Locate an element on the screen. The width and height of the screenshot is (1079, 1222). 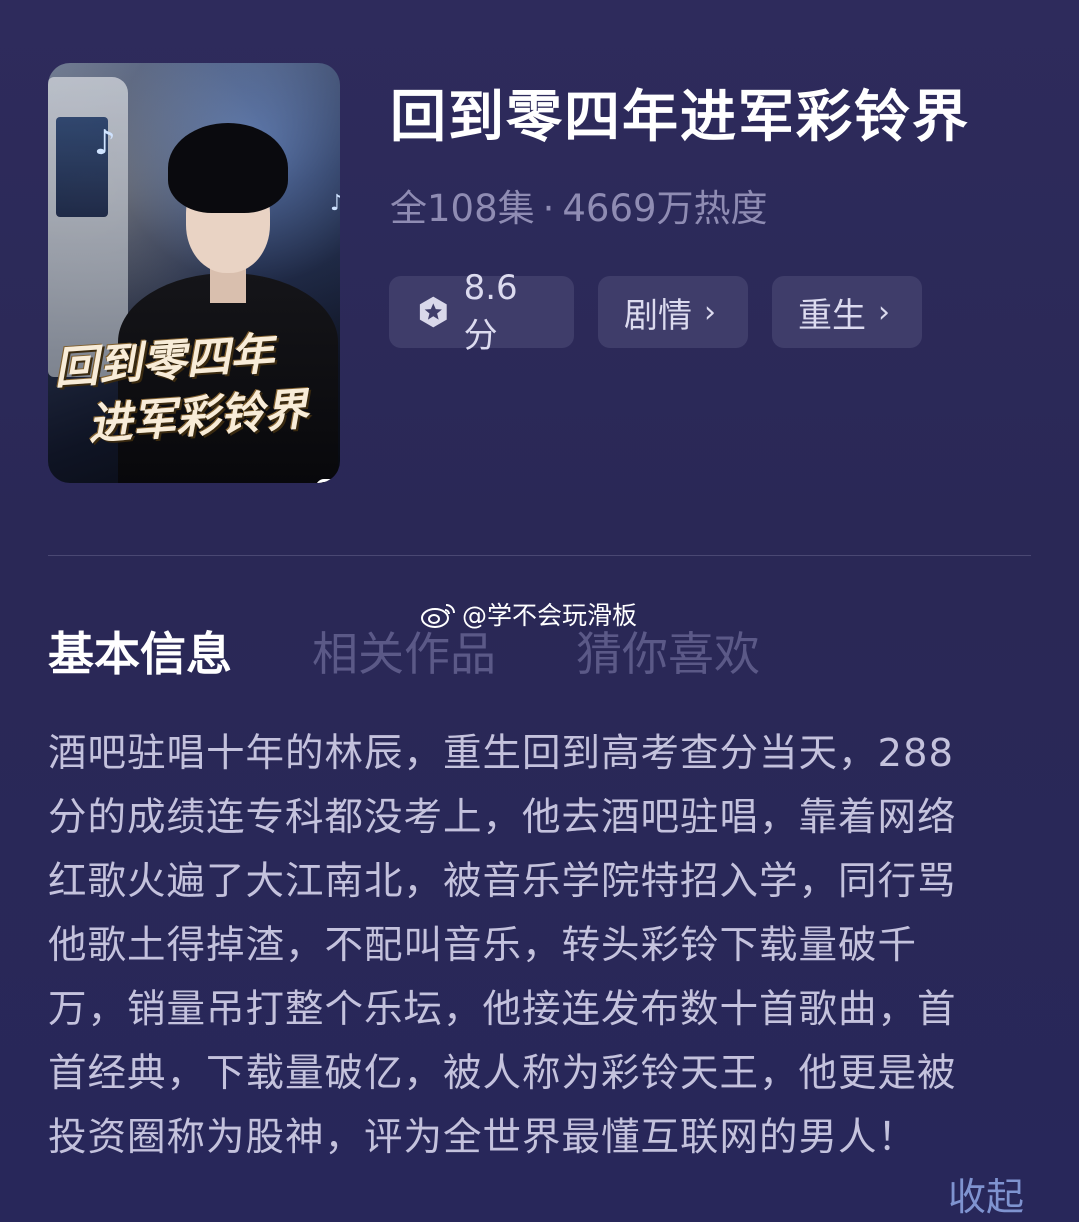
tag-chips: 8.6分 剧情 › 重生 › is located at coordinates (655, 312).